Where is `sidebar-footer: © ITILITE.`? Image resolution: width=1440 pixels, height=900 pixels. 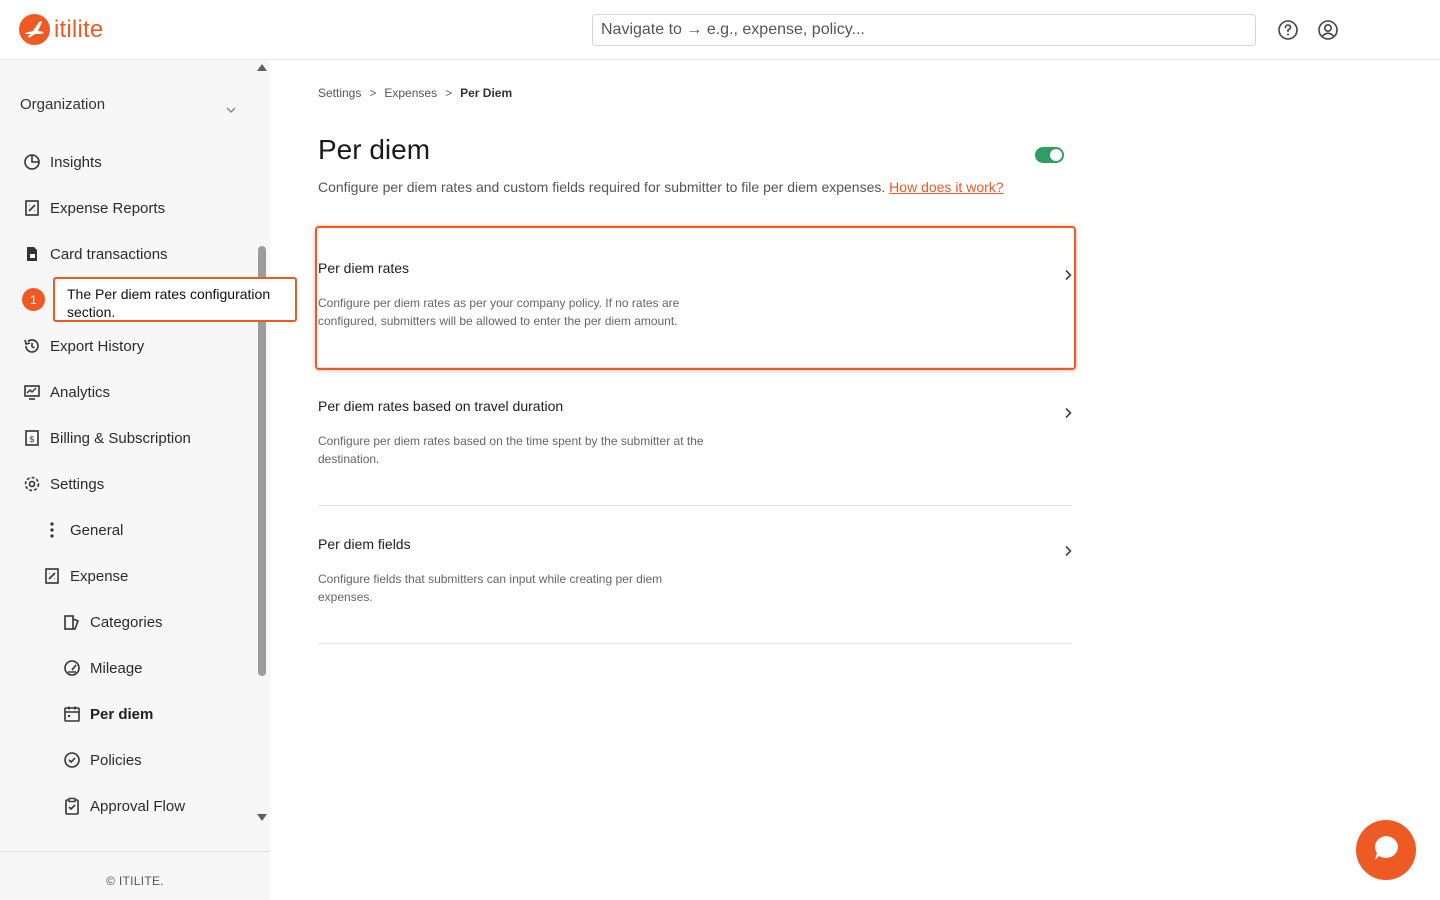 sidebar-footer: © ITILITE. is located at coordinates (135, 875).